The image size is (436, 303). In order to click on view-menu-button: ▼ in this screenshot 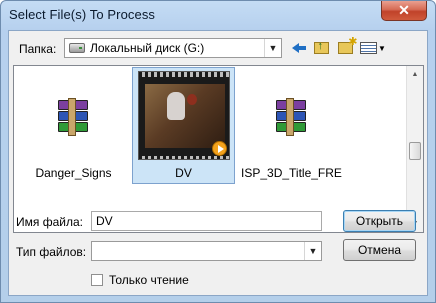, I will do `click(373, 48)`.